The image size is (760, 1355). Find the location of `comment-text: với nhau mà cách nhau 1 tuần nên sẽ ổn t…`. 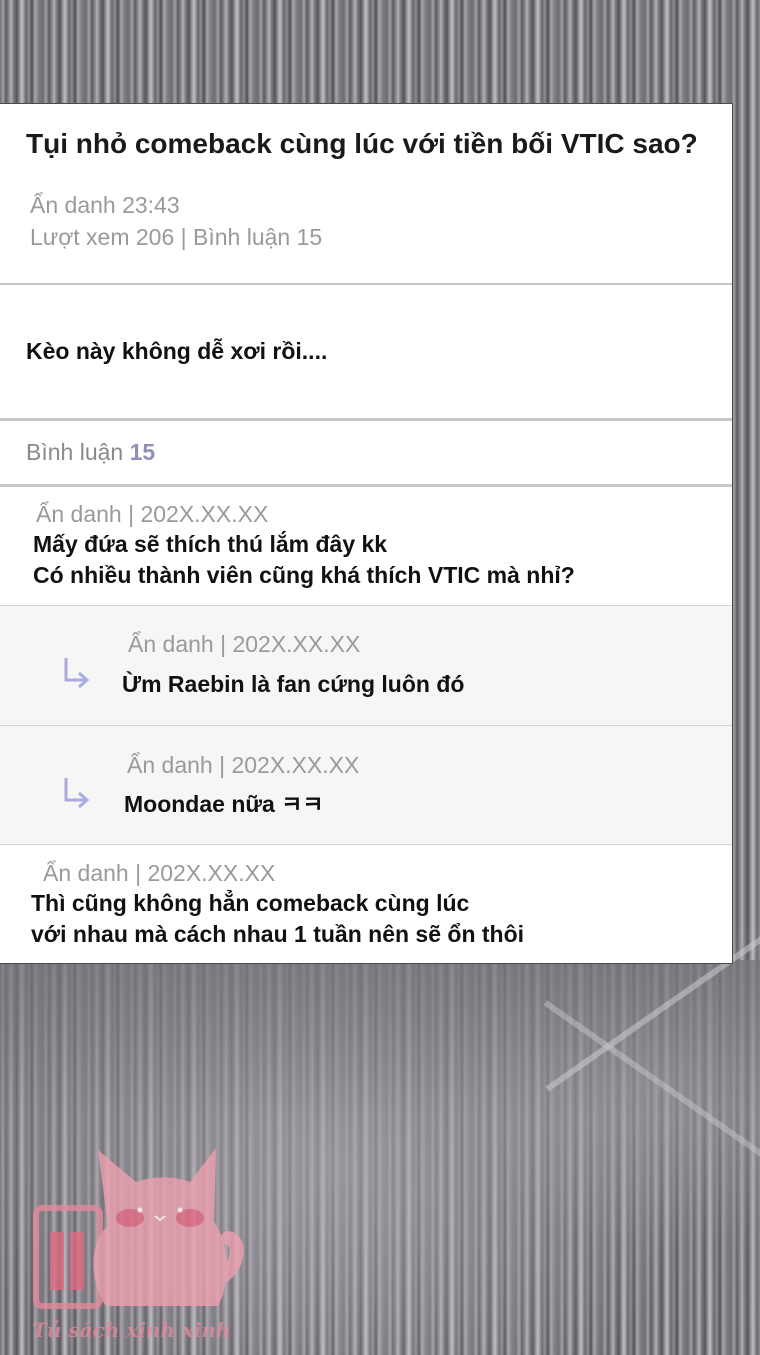

comment-text: với nhau mà cách nhau 1 tuần nên sẽ ổn t… is located at coordinates (278, 934).